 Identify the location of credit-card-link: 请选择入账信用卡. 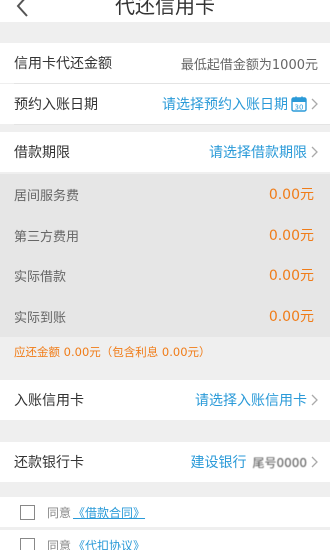
(251, 401).